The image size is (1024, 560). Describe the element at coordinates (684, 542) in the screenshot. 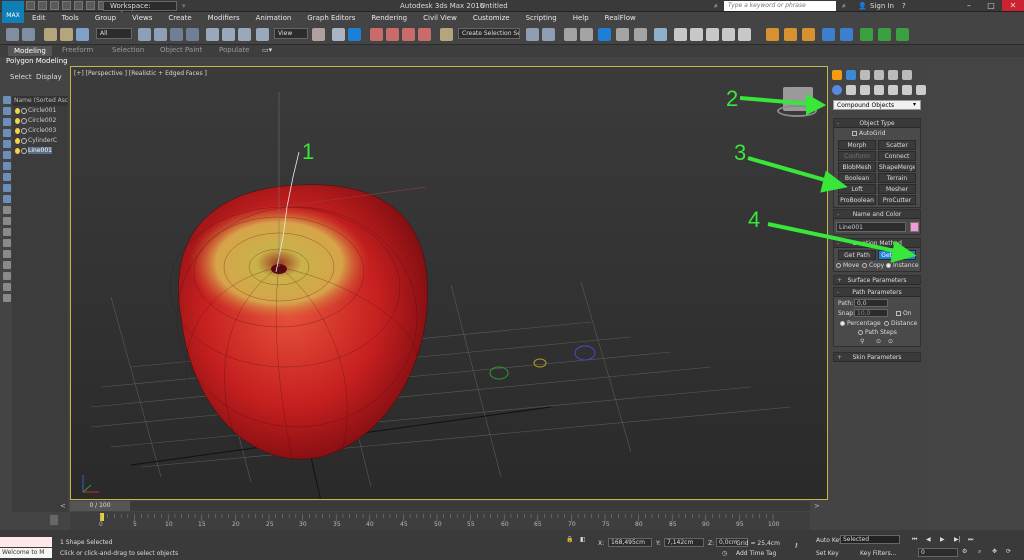

I see `y-coordinate-field: 7,142cm` at that location.